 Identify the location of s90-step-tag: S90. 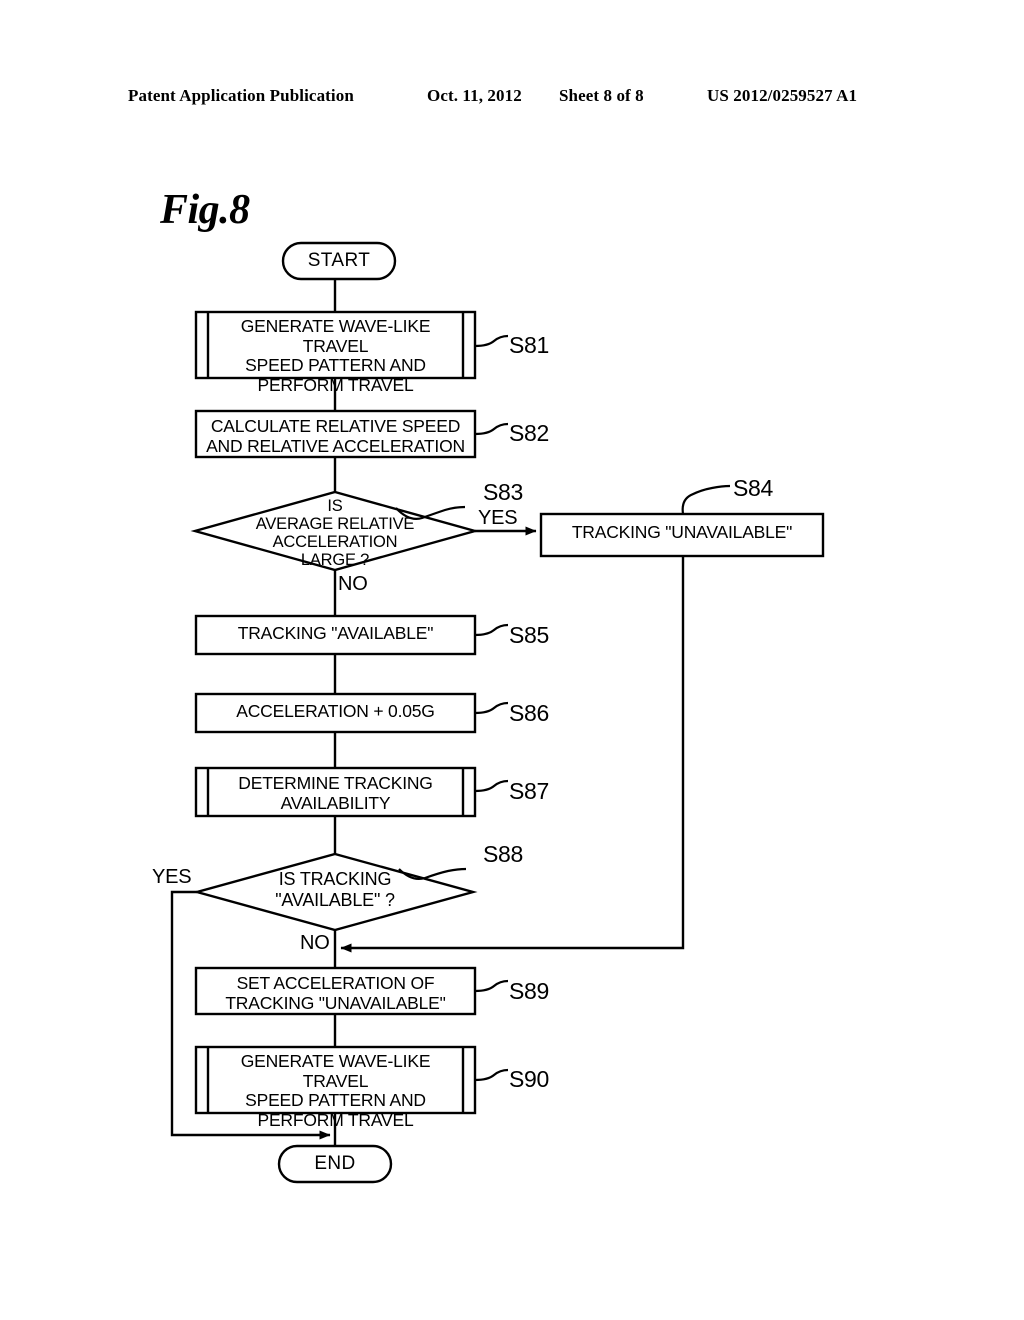
(529, 1079).